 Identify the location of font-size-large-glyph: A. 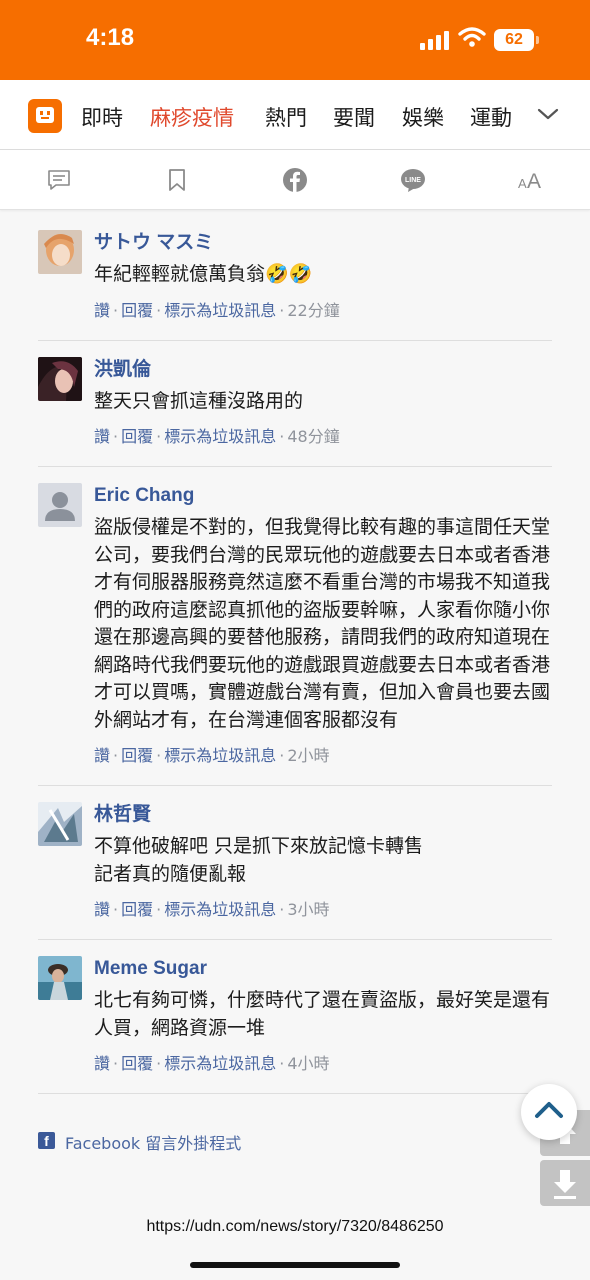
(534, 181).